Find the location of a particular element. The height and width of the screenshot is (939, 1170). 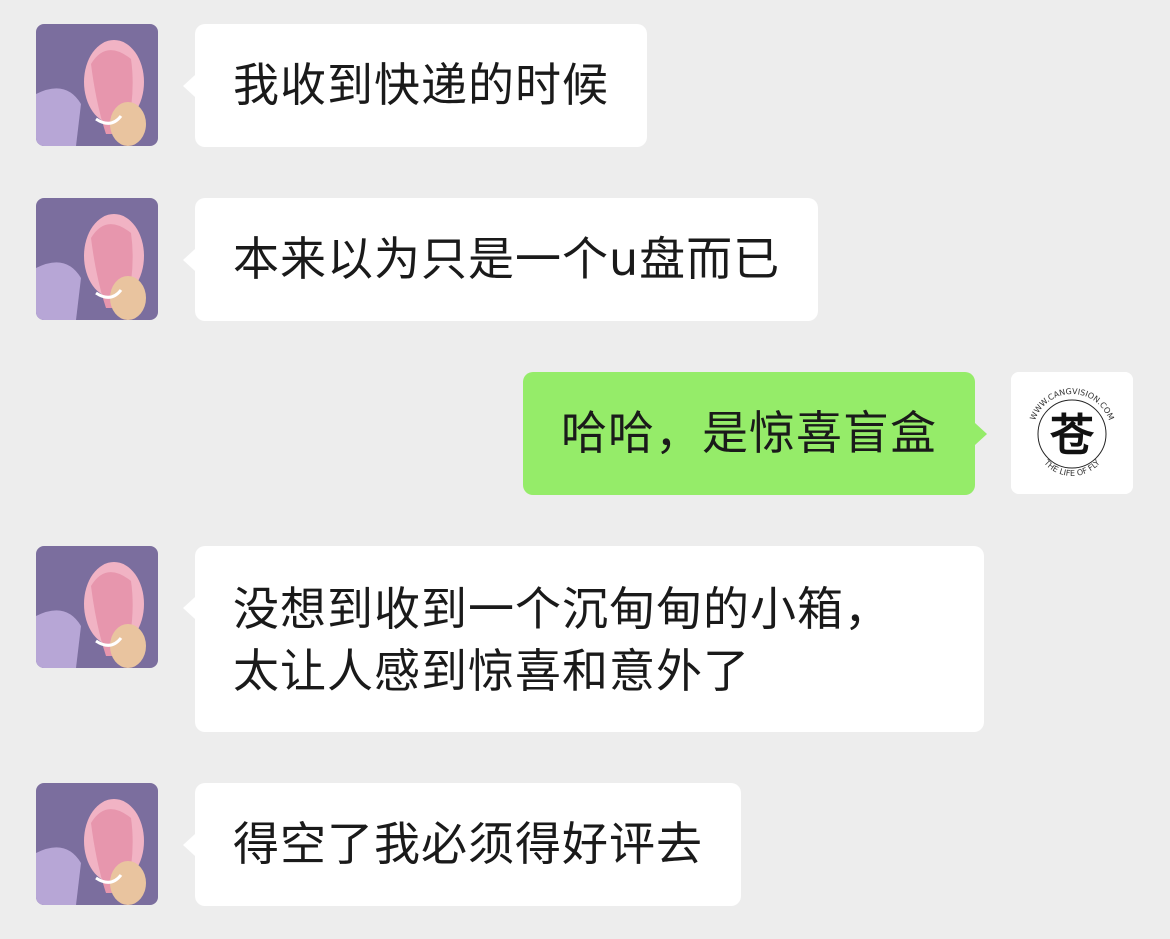

message-row: 我收到快递的时候 is located at coordinates (585, 86).